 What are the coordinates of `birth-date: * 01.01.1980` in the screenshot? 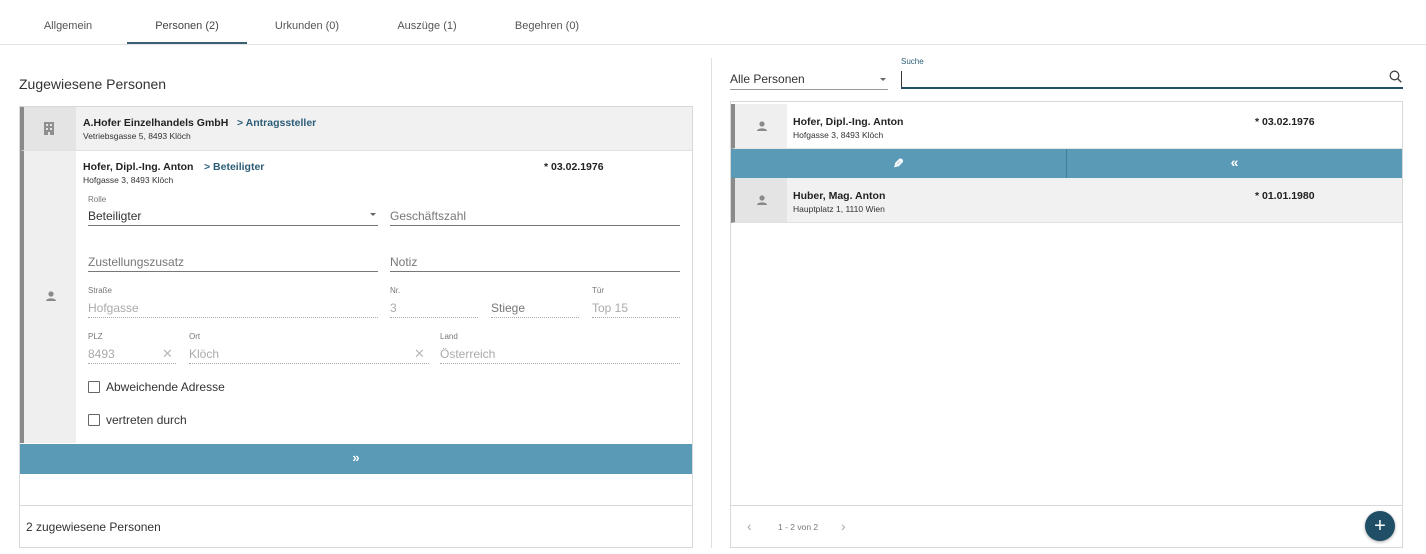 It's located at (1285, 196).